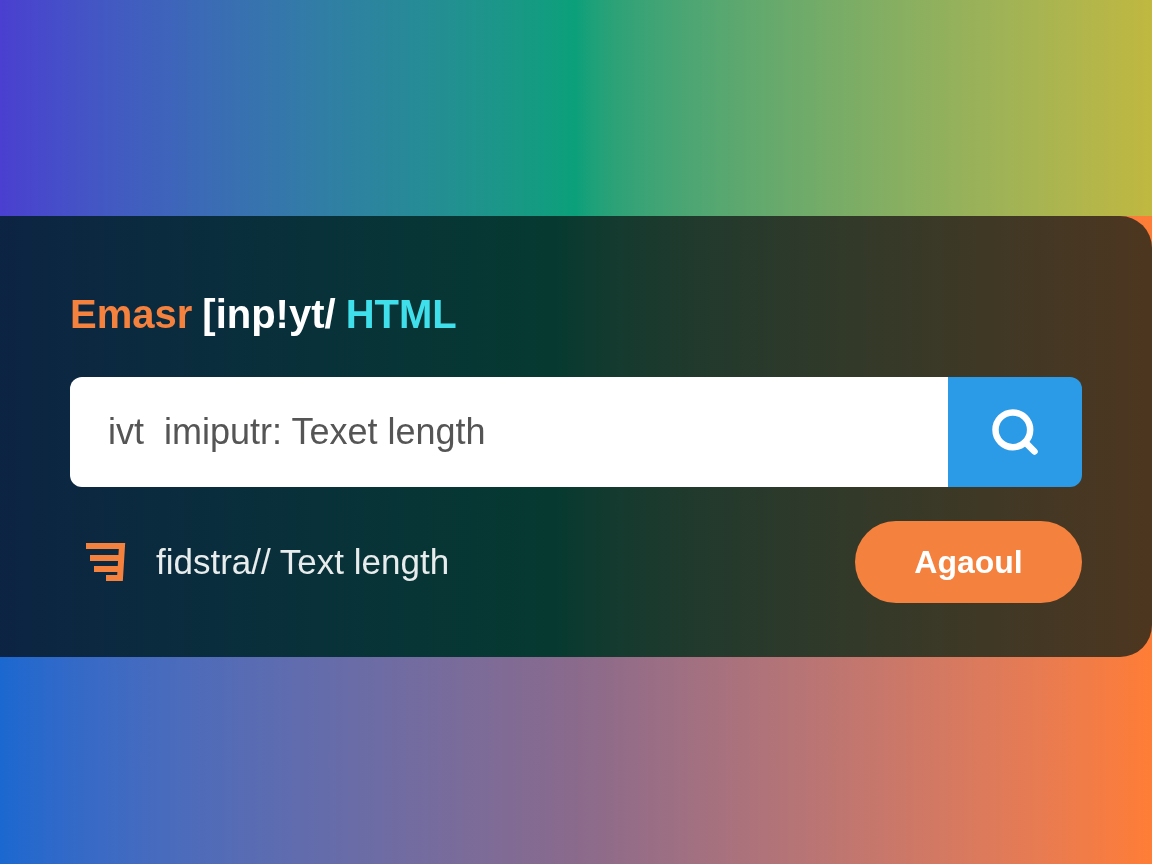 This screenshot has height=864, width=1152. What do you see at coordinates (509, 432) in the screenshot?
I see `search-field: ivt imiputr: Texet length` at bounding box center [509, 432].